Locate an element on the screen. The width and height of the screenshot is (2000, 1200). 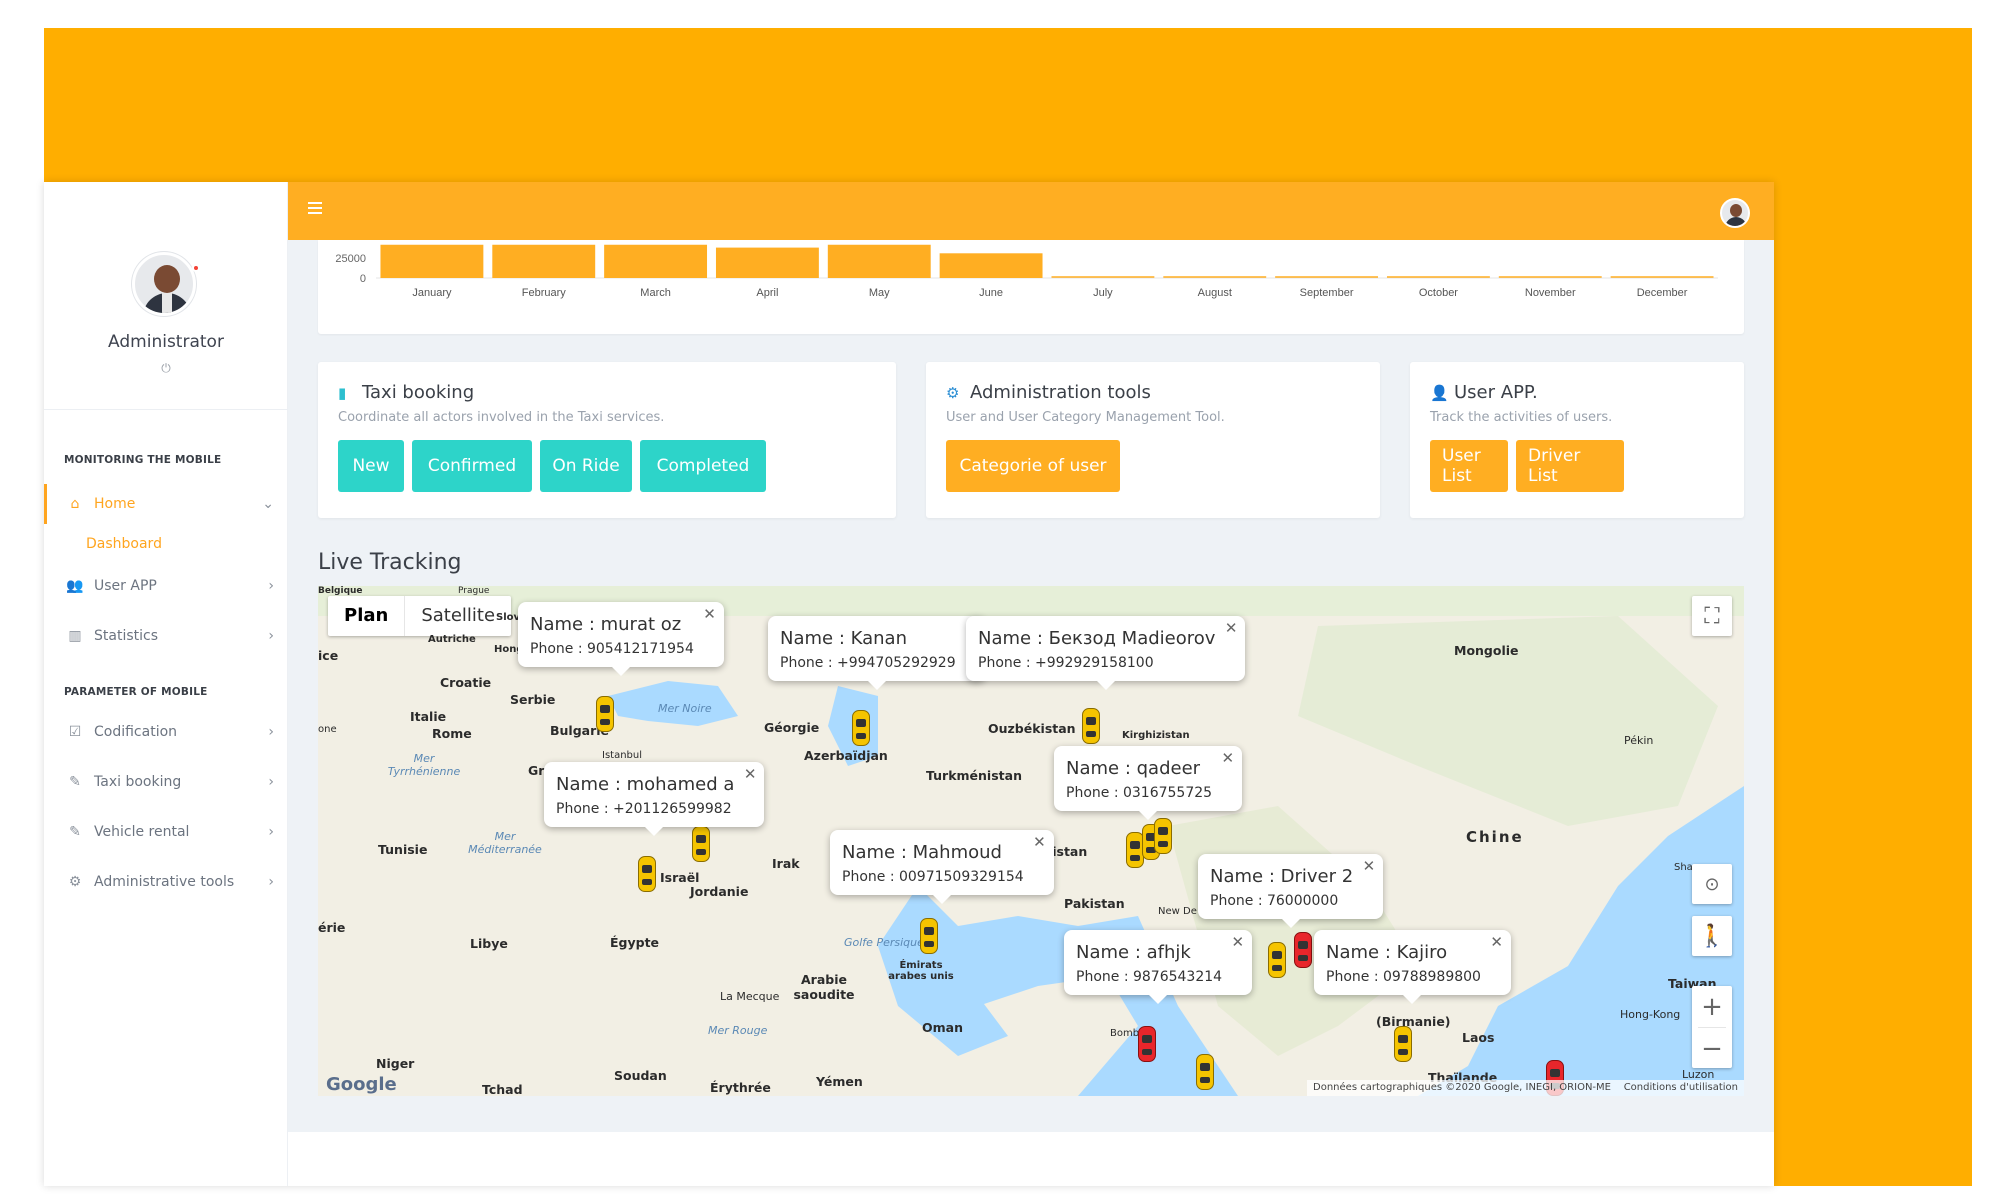
map-label: Mer Tyrrhénienne is located at coordinates (424, 765).